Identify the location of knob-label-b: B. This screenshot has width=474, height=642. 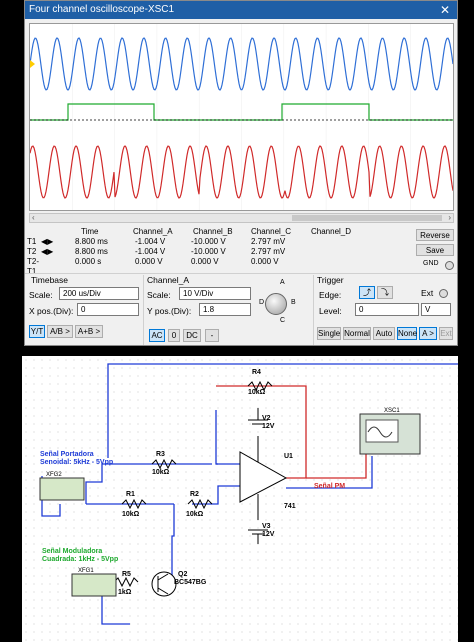
(293, 302).